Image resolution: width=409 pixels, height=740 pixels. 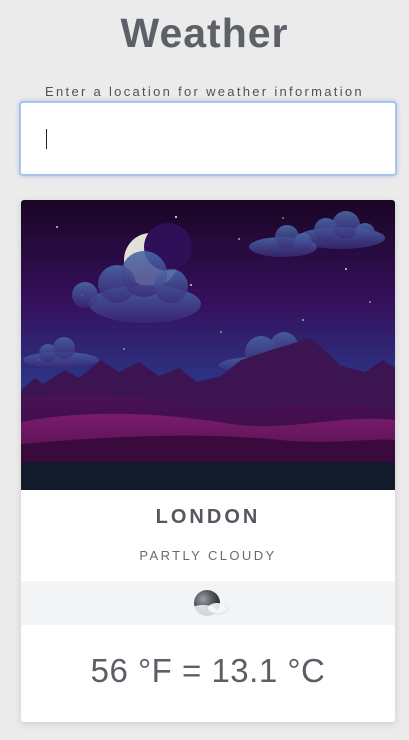 I want to click on location-search-box, so click(x=208, y=138).